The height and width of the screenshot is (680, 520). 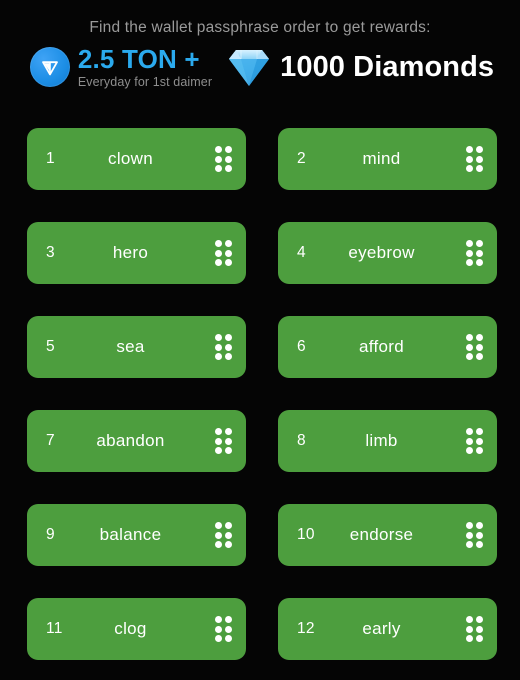 What do you see at coordinates (50, 252) in the screenshot?
I see `word-index-label: 3` at bounding box center [50, 252].